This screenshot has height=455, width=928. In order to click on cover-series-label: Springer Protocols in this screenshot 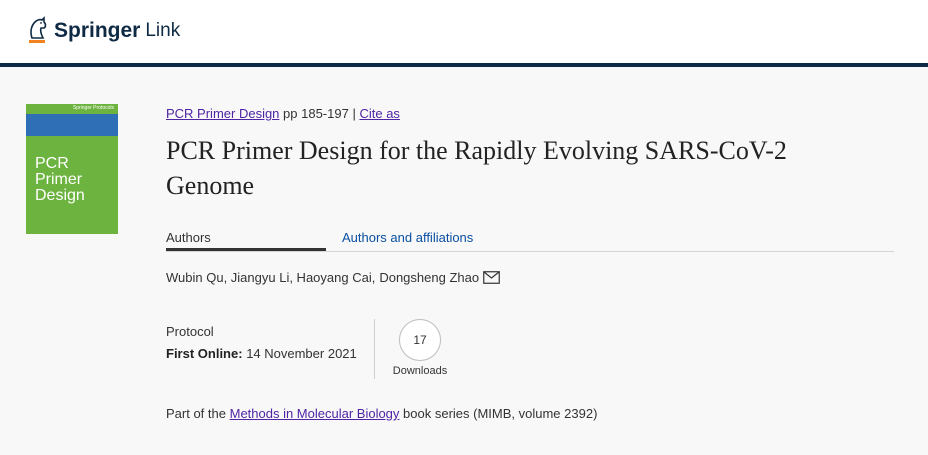, I will do `click(93, 108)`.